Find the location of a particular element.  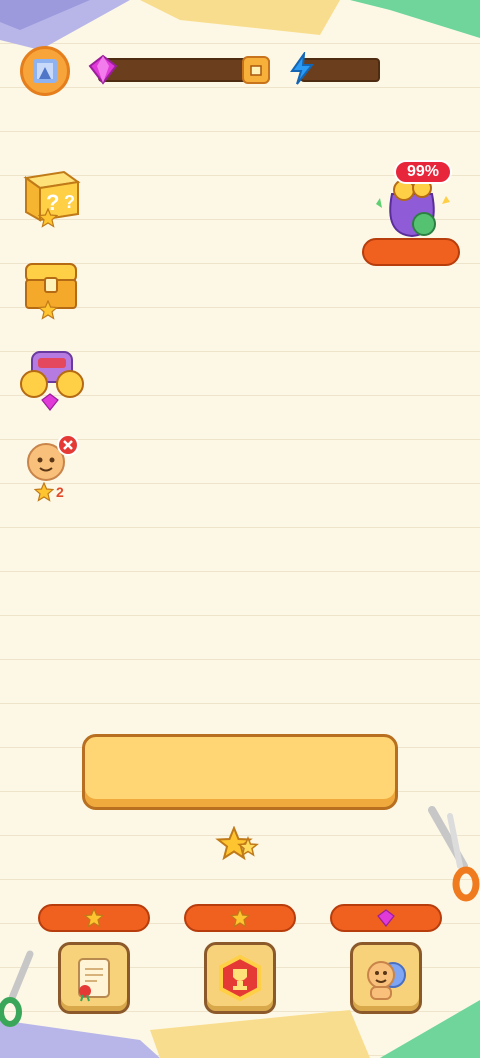

scroll-quests-button is located at coordinates (94, 978).